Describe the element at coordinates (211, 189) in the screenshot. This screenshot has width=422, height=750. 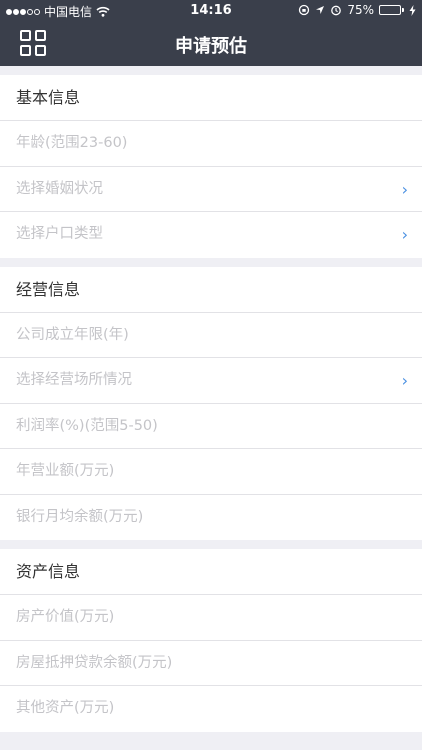
I see `marital-status-select: 选择婚姻状况 ›` at that location.